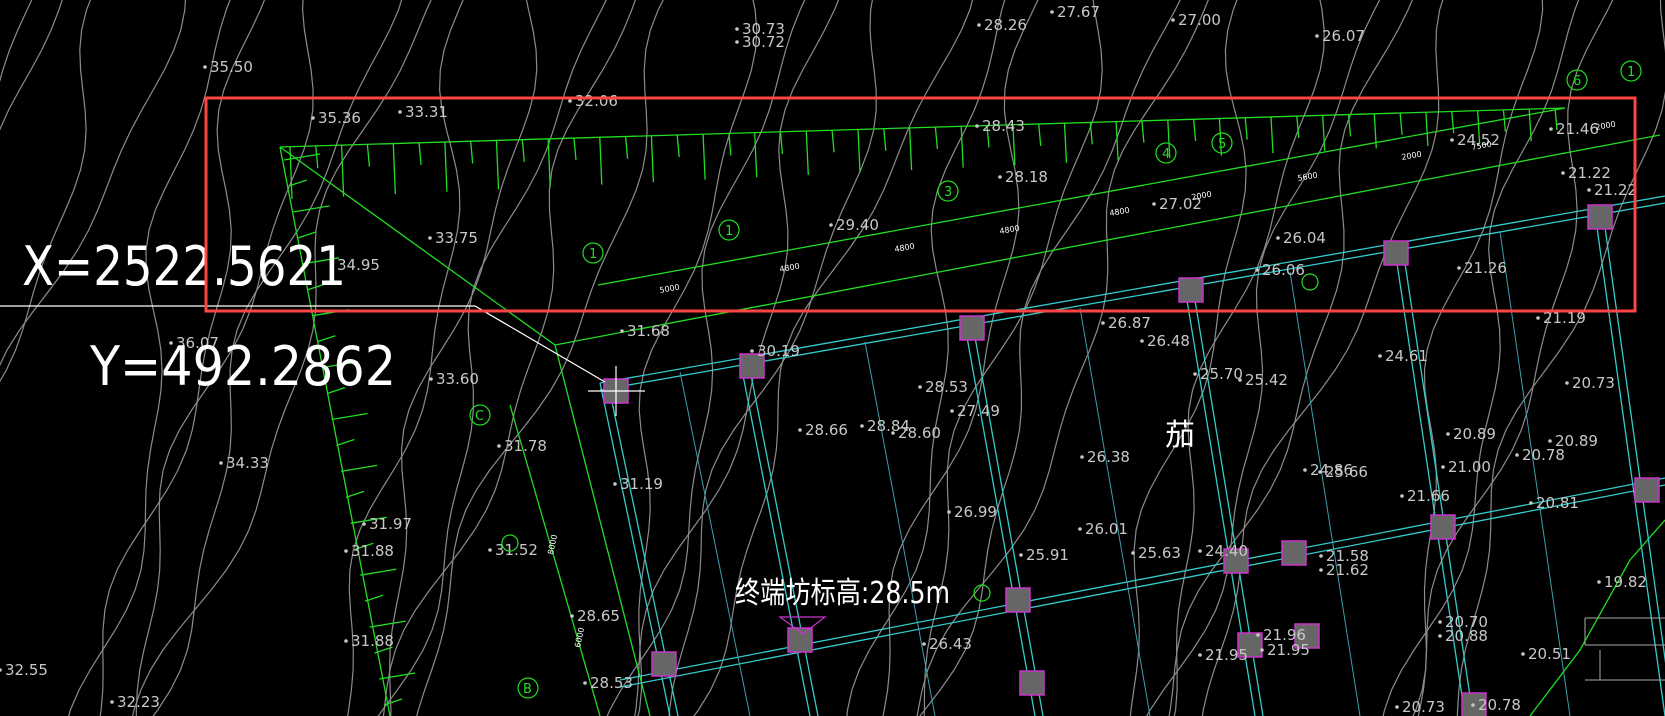 This screenshot has height=716, width=1665. Describe the element at coordinates (975, 512) in the screenshot. I see `elevation-label: 26.99` at that location.